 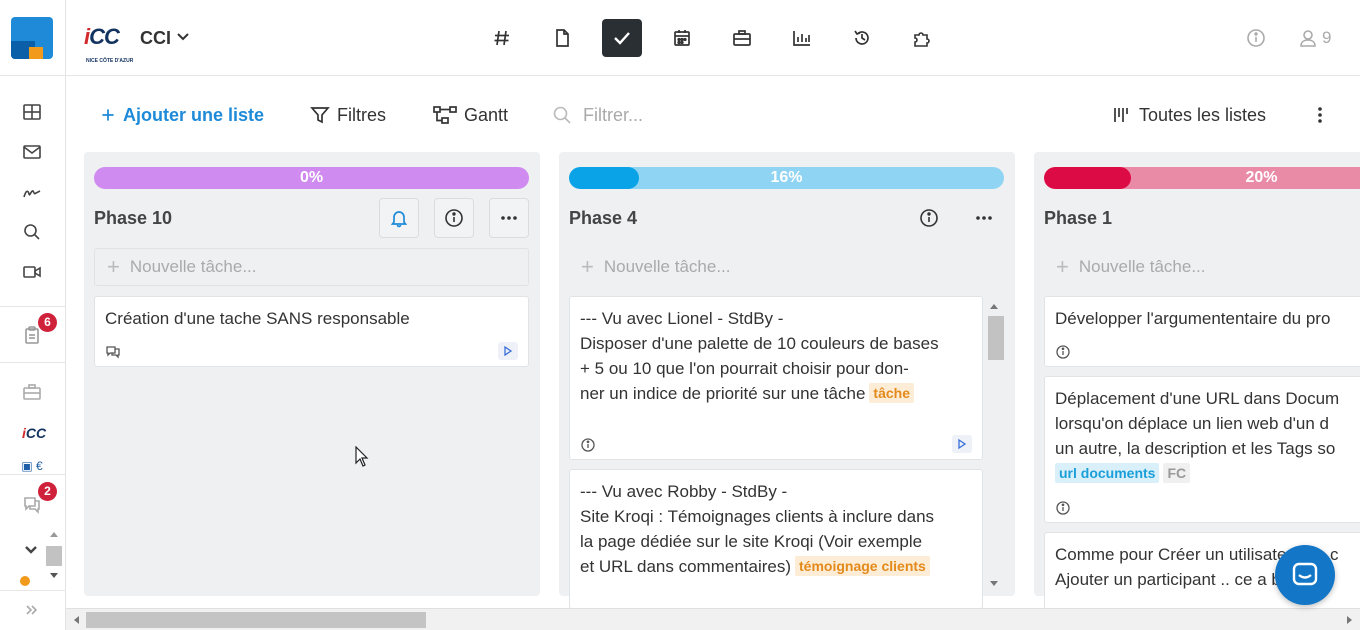 What do you see at coordinates (1202, 331) in the screenshot?
I see `task-card: Développer l'argumententaire du pro` at bounding box center [1202, 331].